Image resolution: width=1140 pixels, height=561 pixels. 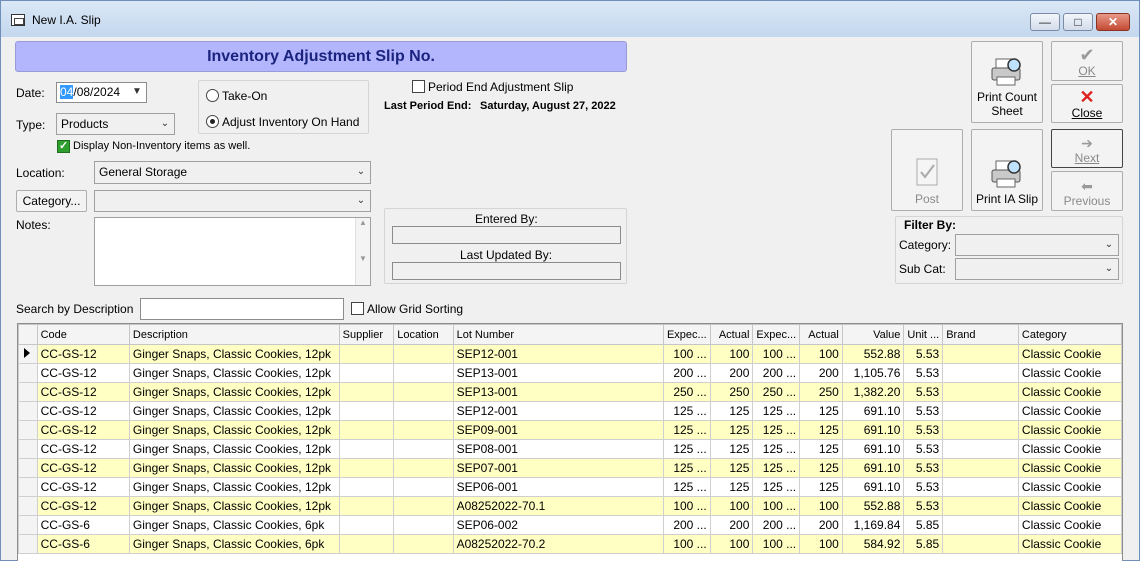 I want to click on search-input, so click(x=242, y=309).